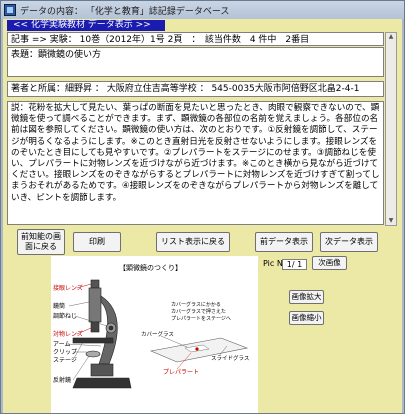  What do you see at coordinates (195, 62) in the screenshot?
I see `subject-field: 表題：顕微鏡の使い方` at bounding box center [195, 62].